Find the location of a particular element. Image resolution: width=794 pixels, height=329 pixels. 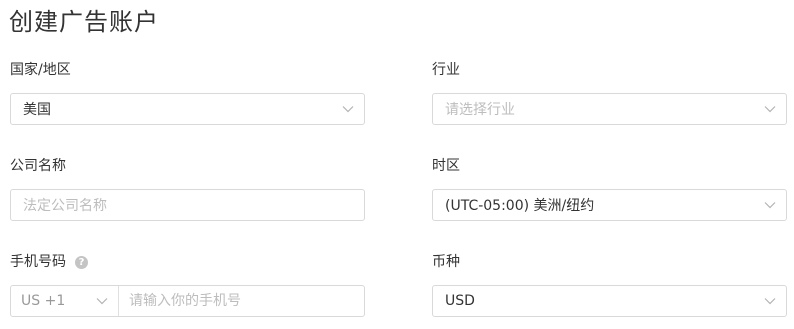

industry-placeholder: 请选择行业 is located at coordinates (480, 110).